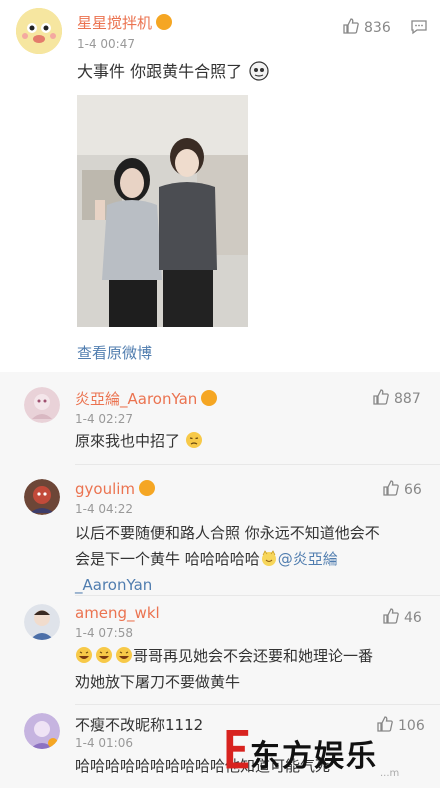 The height and width of the screenshot is (788, 440). What do you see at coordinates (413, 490) in the screenshot?
I see `comment-like-count: 66` at bounding box center [413, 490].